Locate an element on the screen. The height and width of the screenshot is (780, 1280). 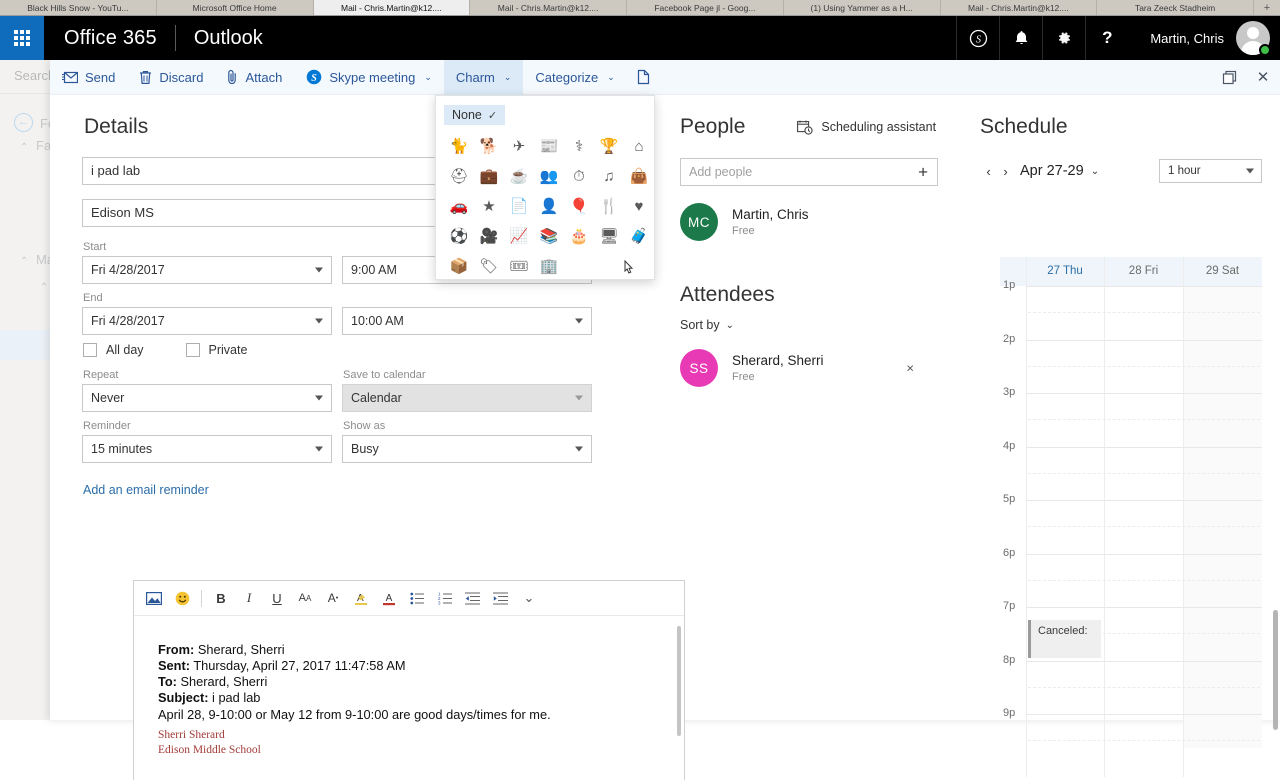
charm-monitor-icon: 🖥 is located at coordinates (609, 236).